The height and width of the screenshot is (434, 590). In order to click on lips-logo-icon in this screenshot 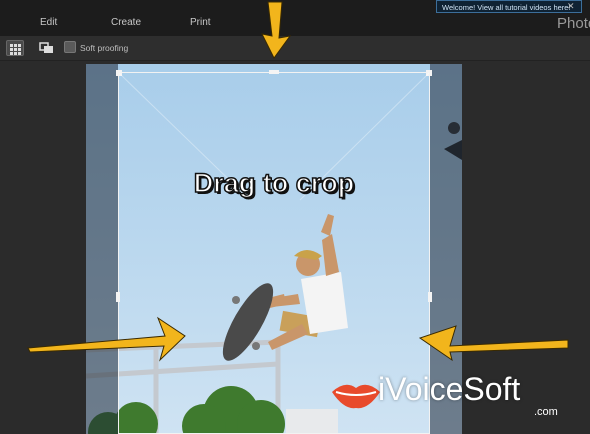, I will do `click(356, 396)`.